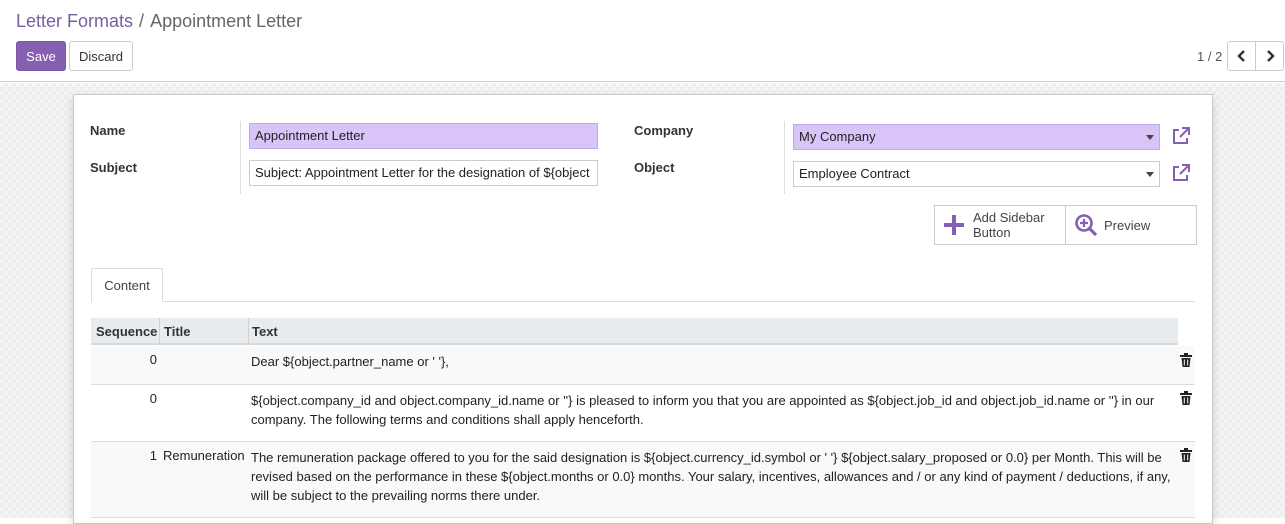  I want to click on add-sidebar-button-label-line2: Button, so click(992, 232).